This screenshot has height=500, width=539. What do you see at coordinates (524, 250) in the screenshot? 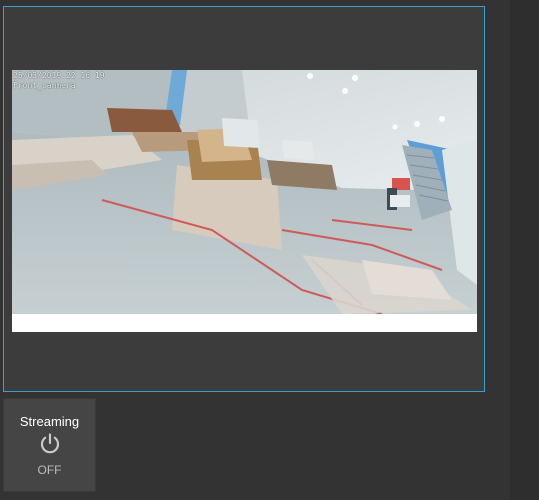
I see `right-edge-strip` at bounding box center [524, 250].